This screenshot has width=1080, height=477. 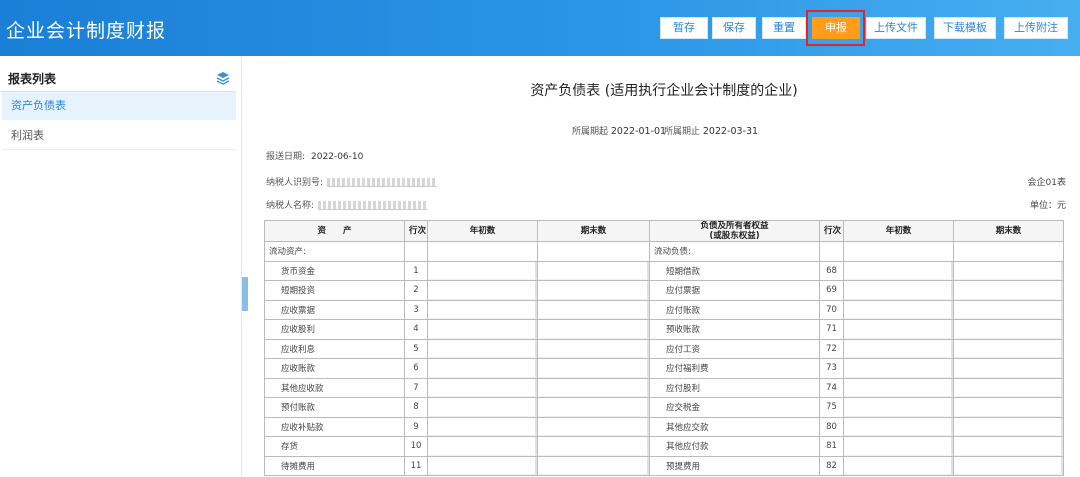 What do you see at coordinates (638, 131) in the screenshot?
I see `period-start-value: 2022-01-01` at bounding box center [638, 131].